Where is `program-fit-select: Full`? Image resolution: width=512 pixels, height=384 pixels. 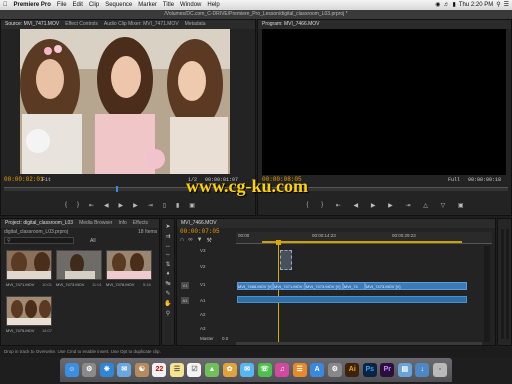 program-fit-select: Full is located at coordinates (454, 180).